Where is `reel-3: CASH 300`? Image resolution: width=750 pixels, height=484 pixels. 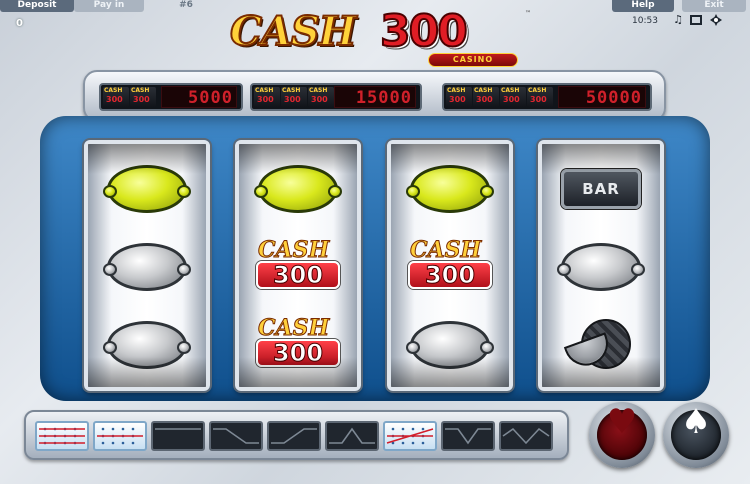 reel-3: CASH 300 is located at coordinates (450, 265).